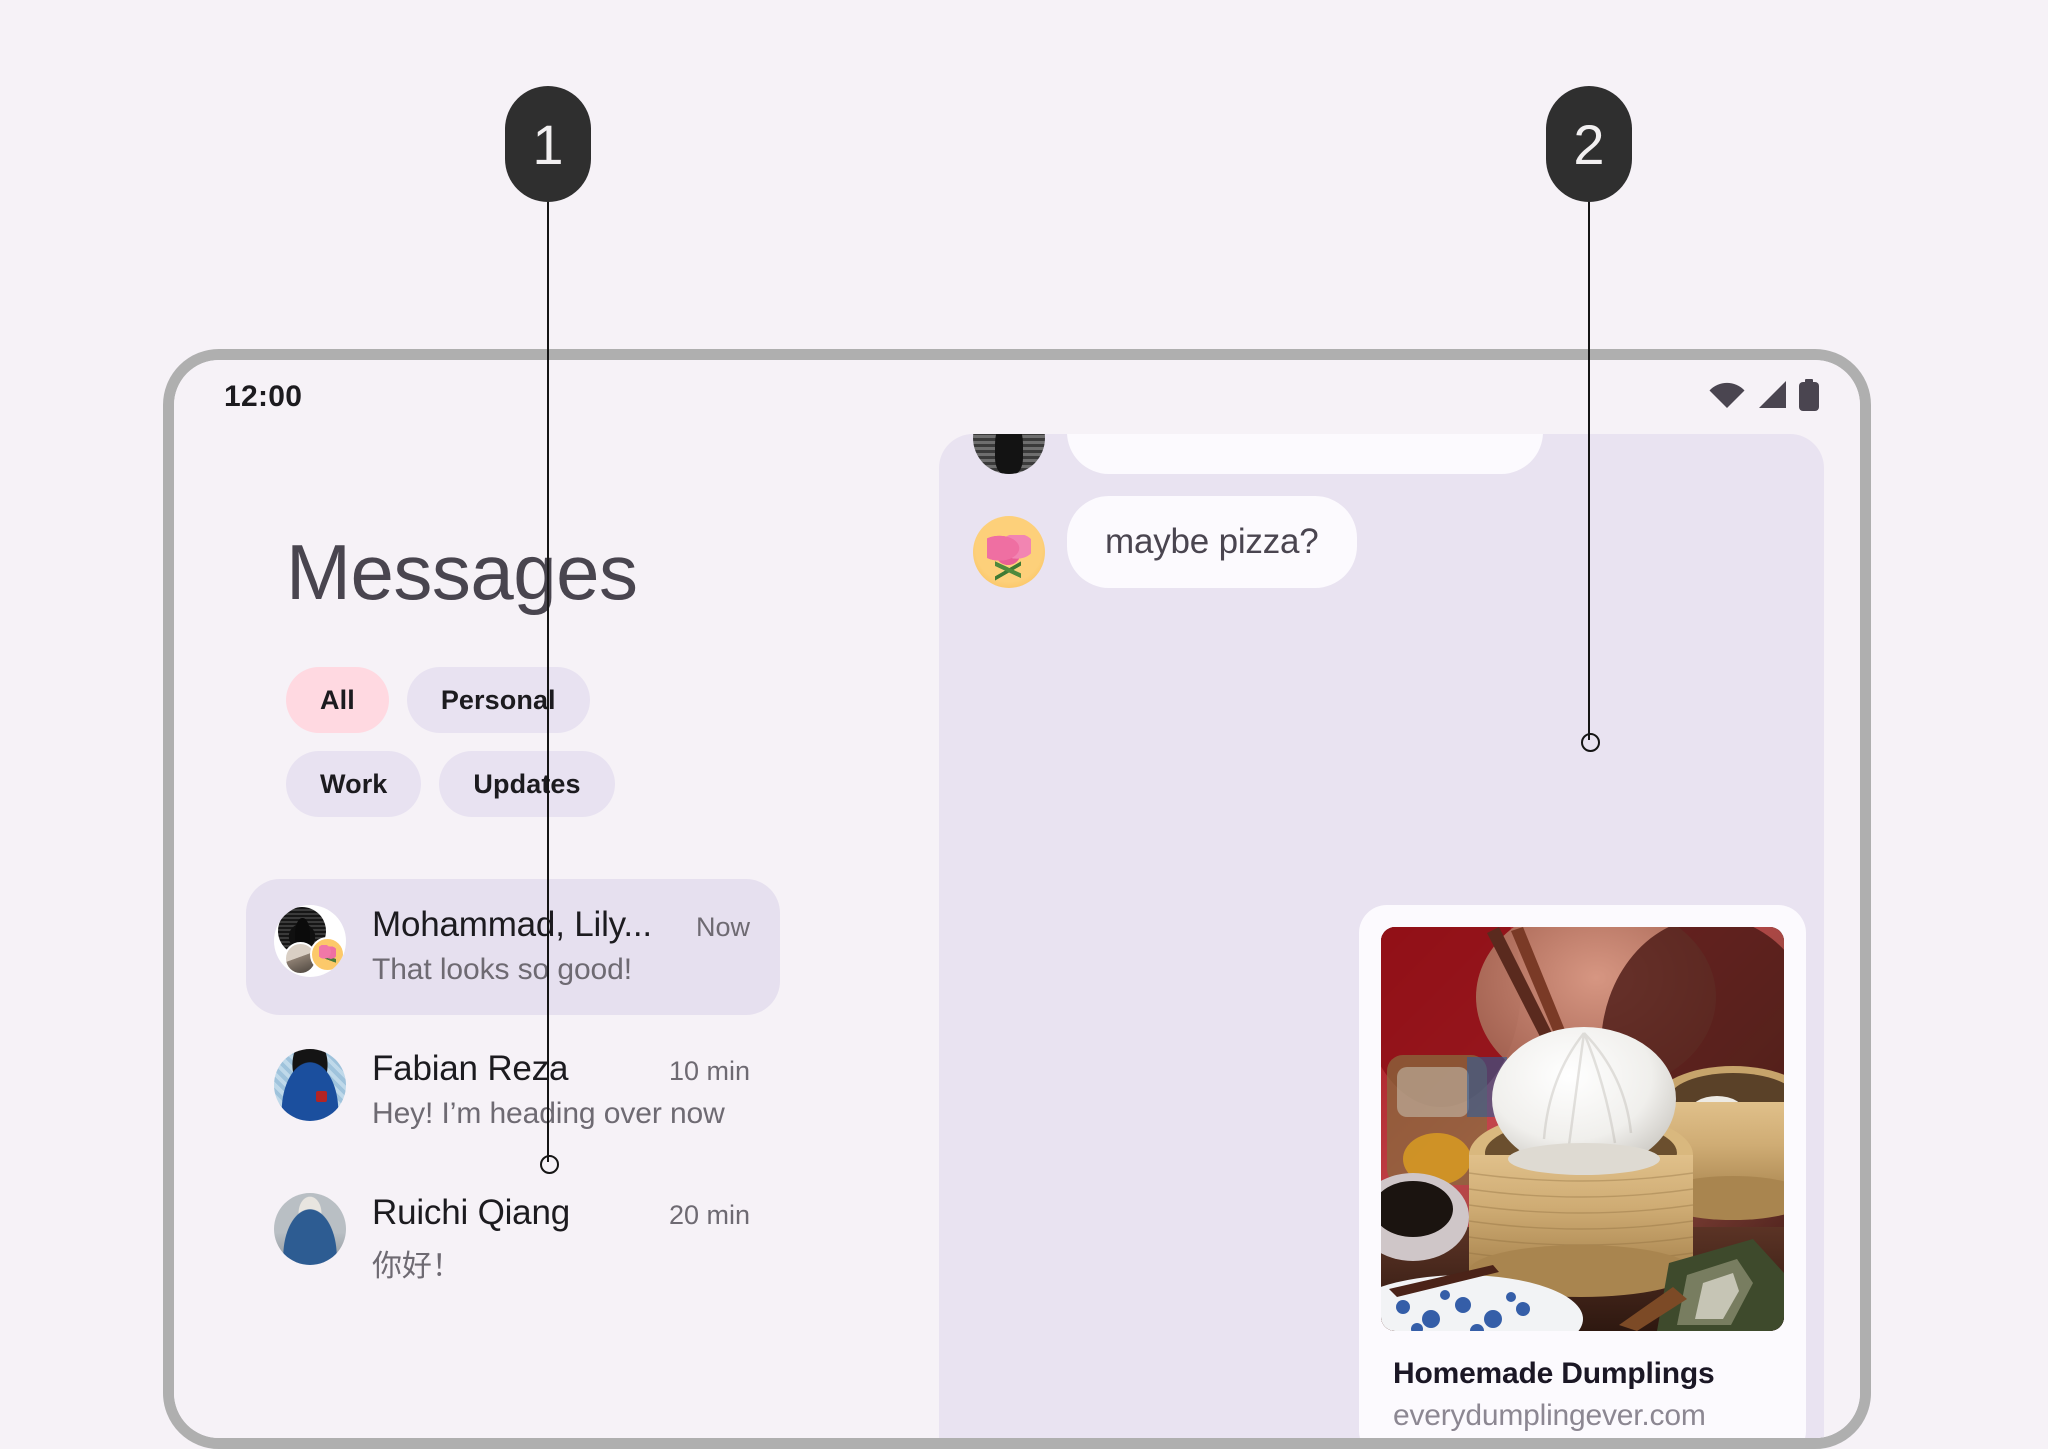 The width and height of the screenshot is (2048, 1449). What do you see at coordinates (722, 927) in the screenshot?
I see `conversation-timestamp: Now` at bounding box center [722, 927].